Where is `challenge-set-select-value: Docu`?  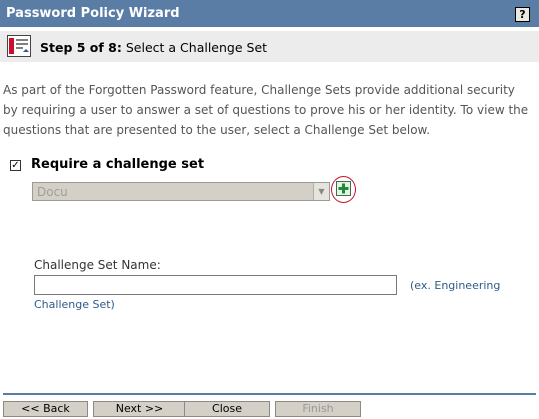 challenge-set-select-value: Docu is located at coordinates (52, 192).